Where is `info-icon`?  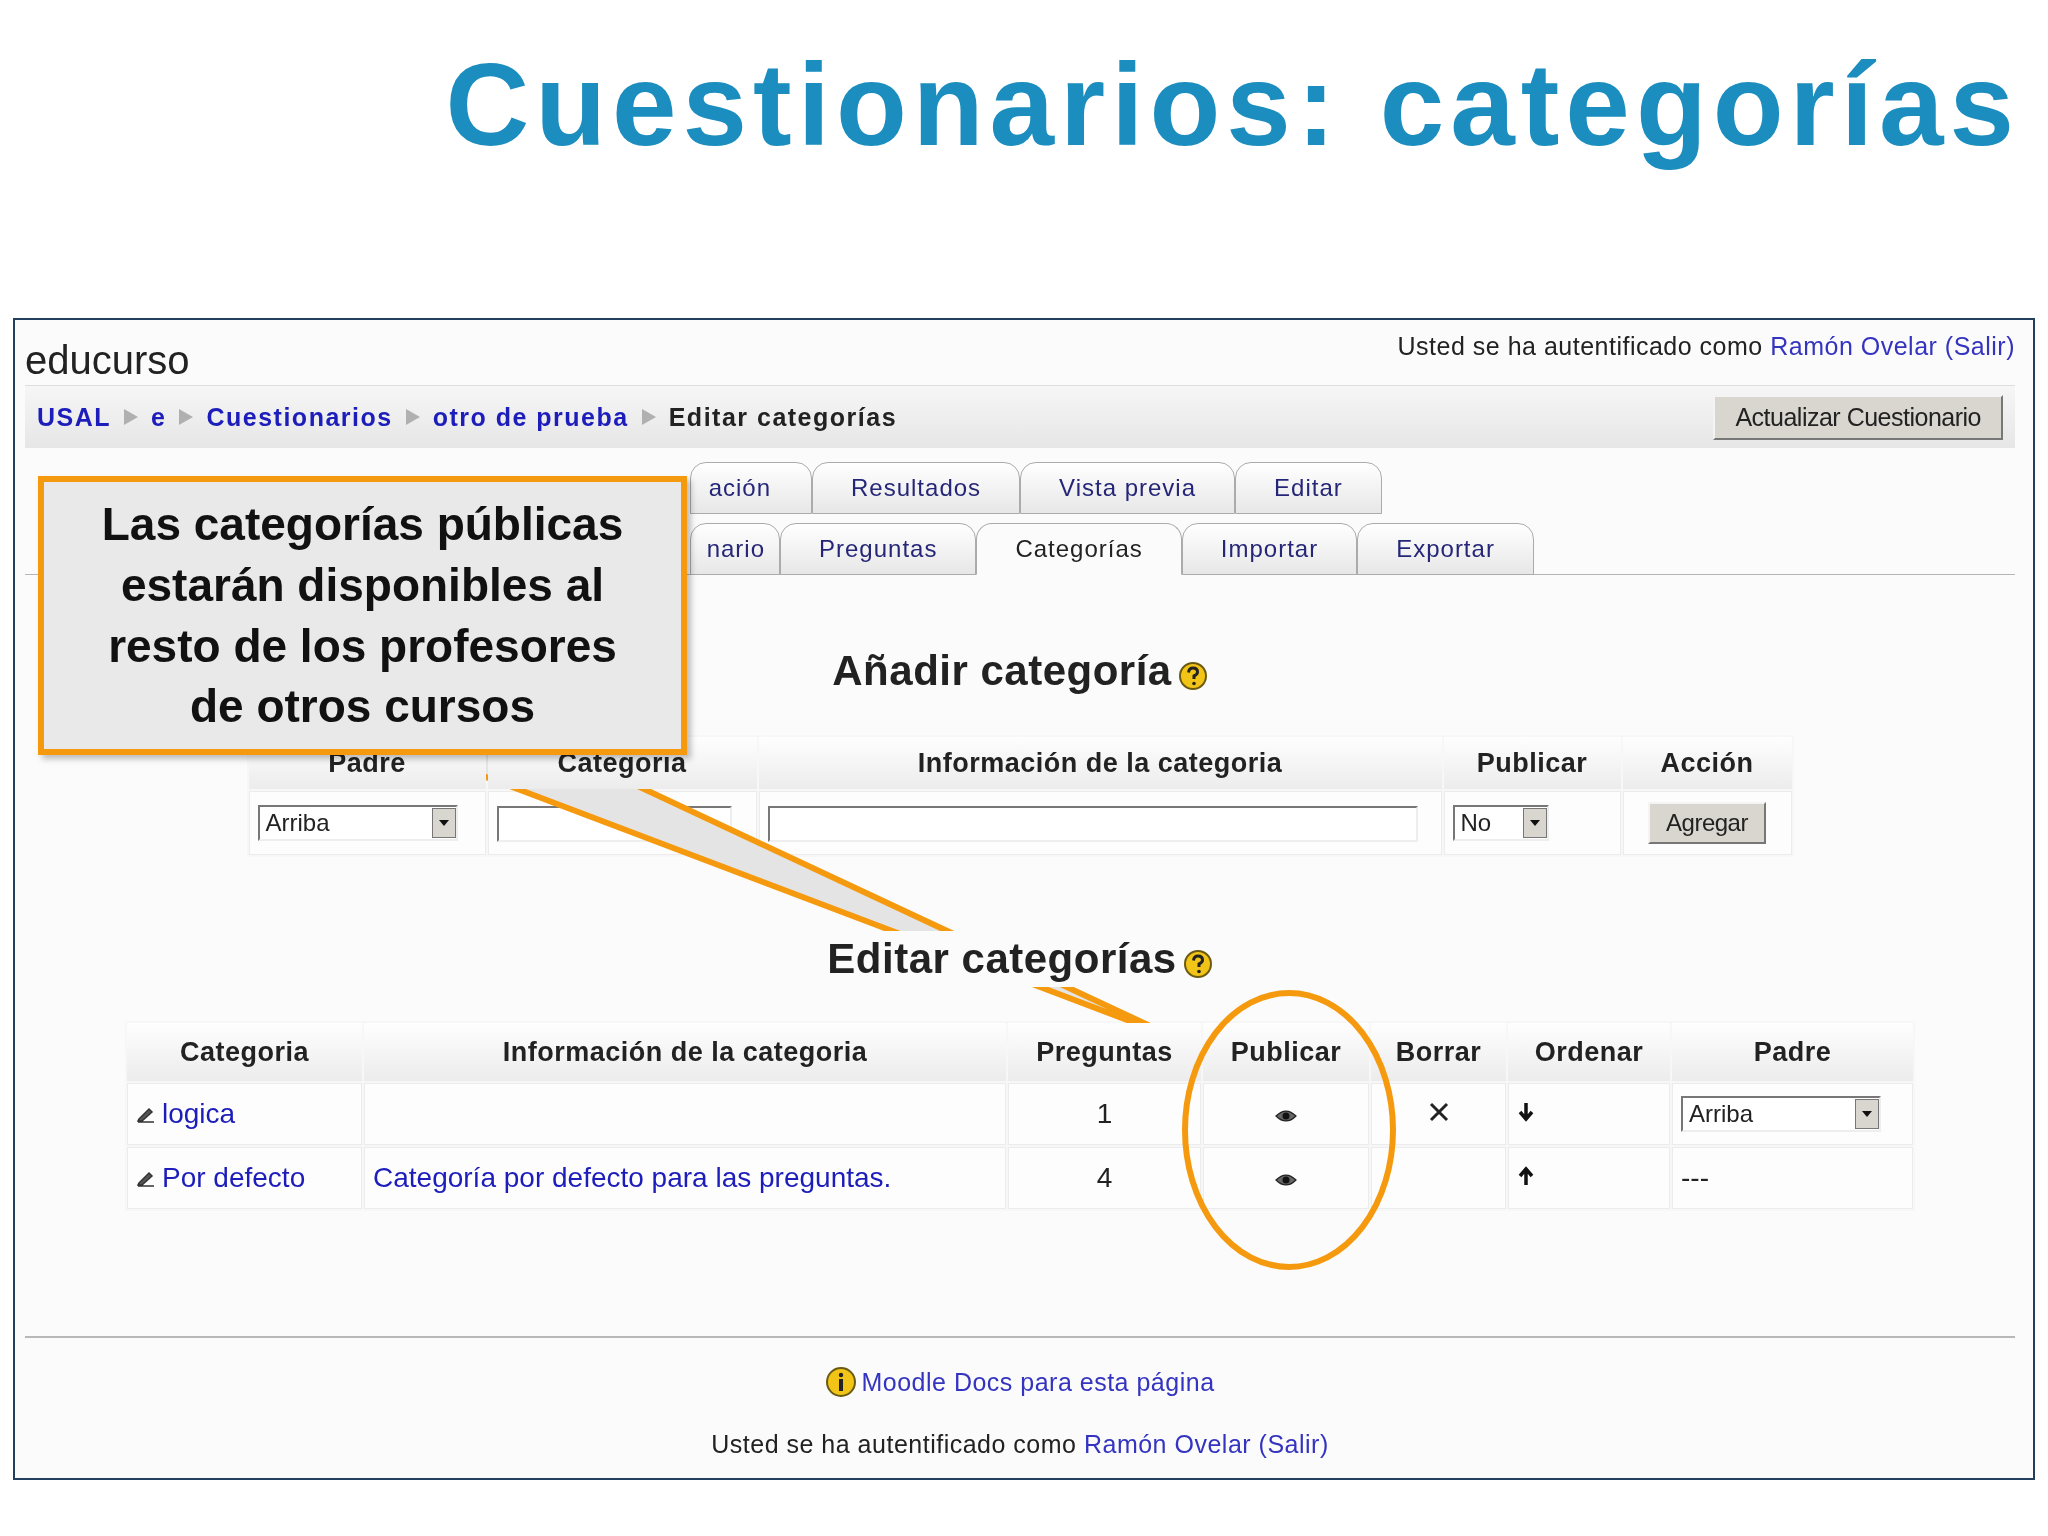 info-icon is located at coordinates (841, 1382).